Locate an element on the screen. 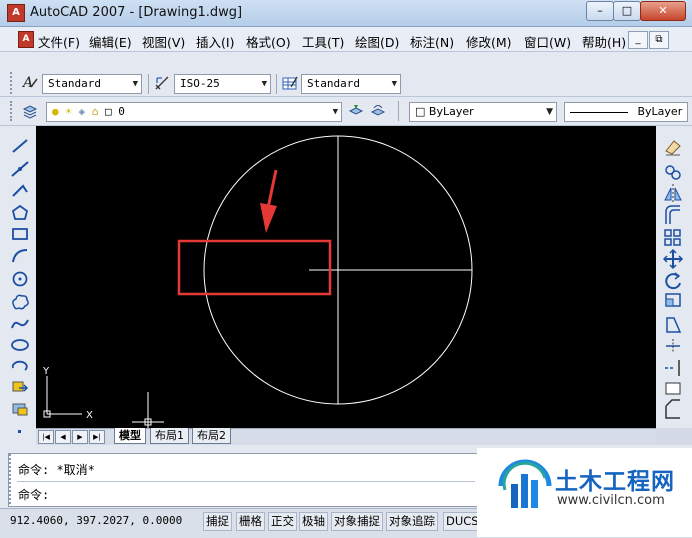 The width and height of the screenshot is (692, 538). otrack-toggle: 对象追踪 is located at coordinates (412, 521).